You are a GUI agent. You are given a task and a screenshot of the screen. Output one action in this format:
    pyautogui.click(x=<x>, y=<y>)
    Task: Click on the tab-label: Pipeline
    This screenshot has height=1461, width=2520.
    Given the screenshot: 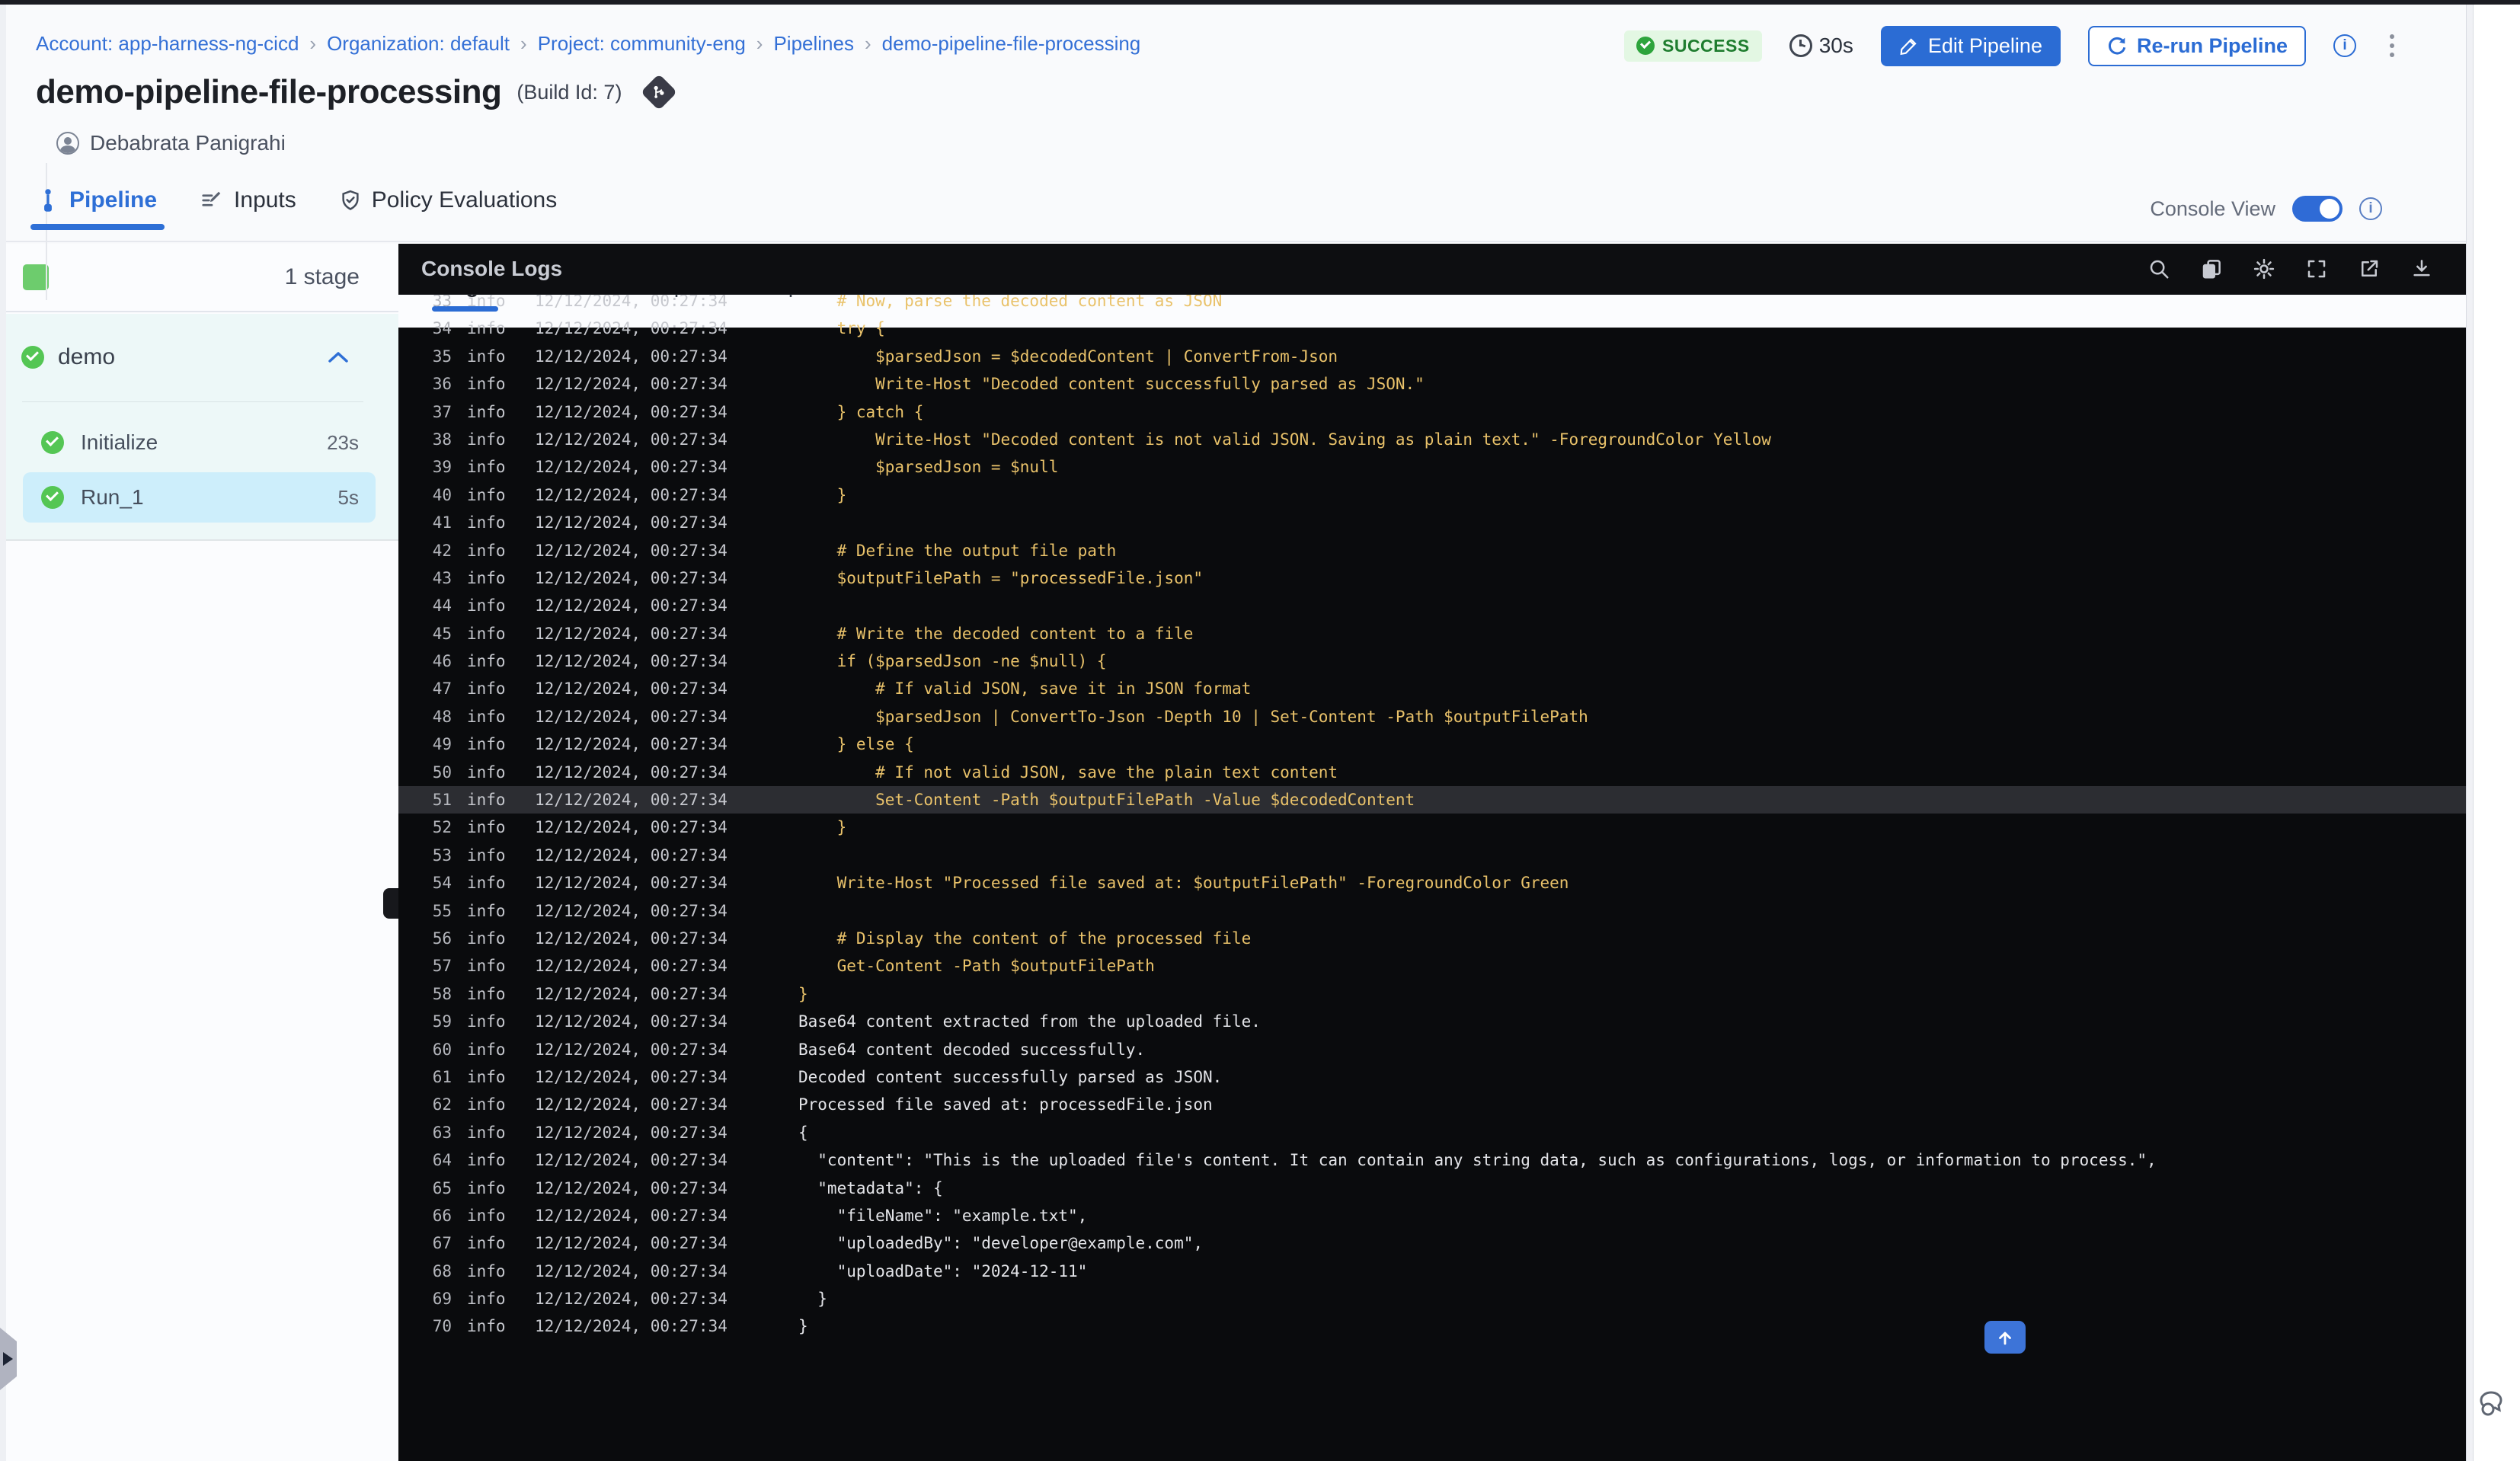 What is the action you would take?
    pyautogui.click(x=113, y=200)
    